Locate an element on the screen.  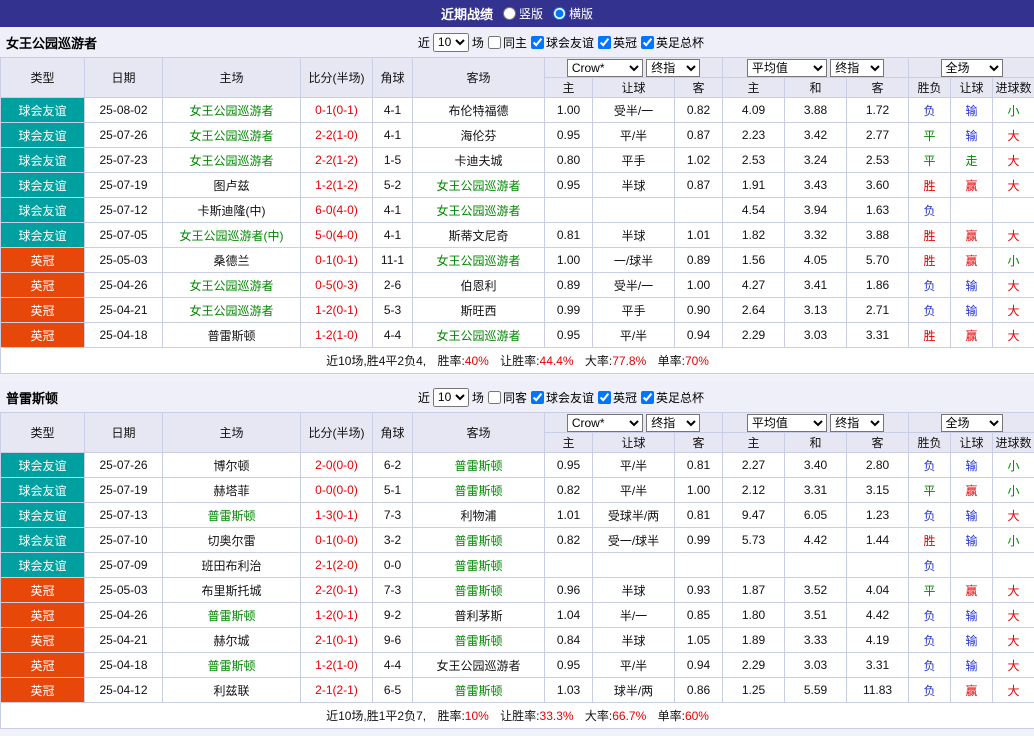
layout-horizontal-option: 横版 is located at coordinates (573, 13).